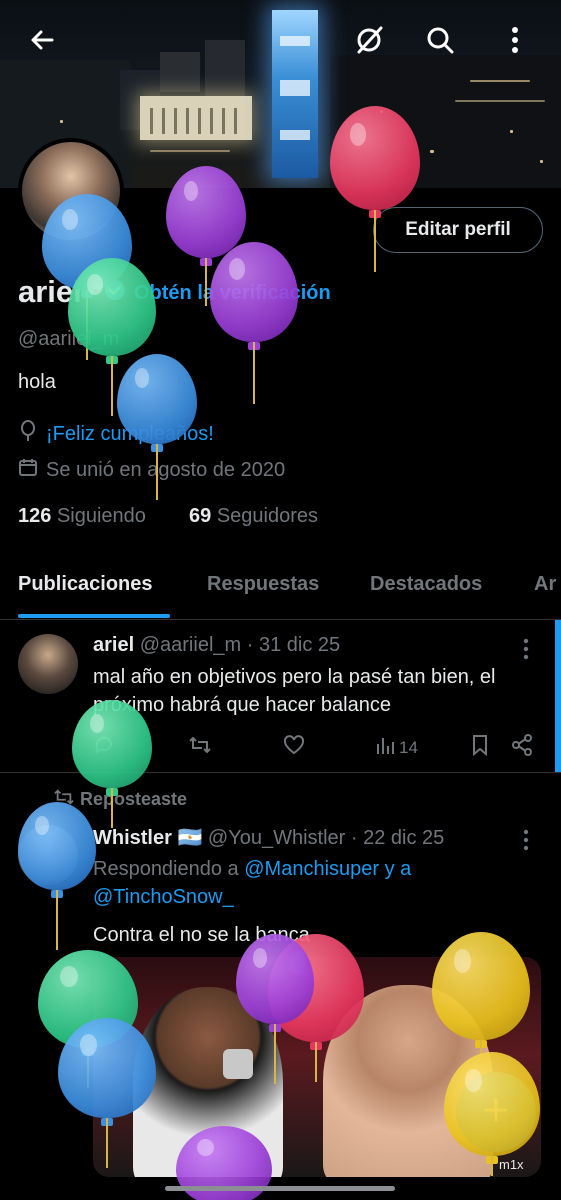 The image size is (561, 1200). I want to click on more-options-button, so click(515, 42).